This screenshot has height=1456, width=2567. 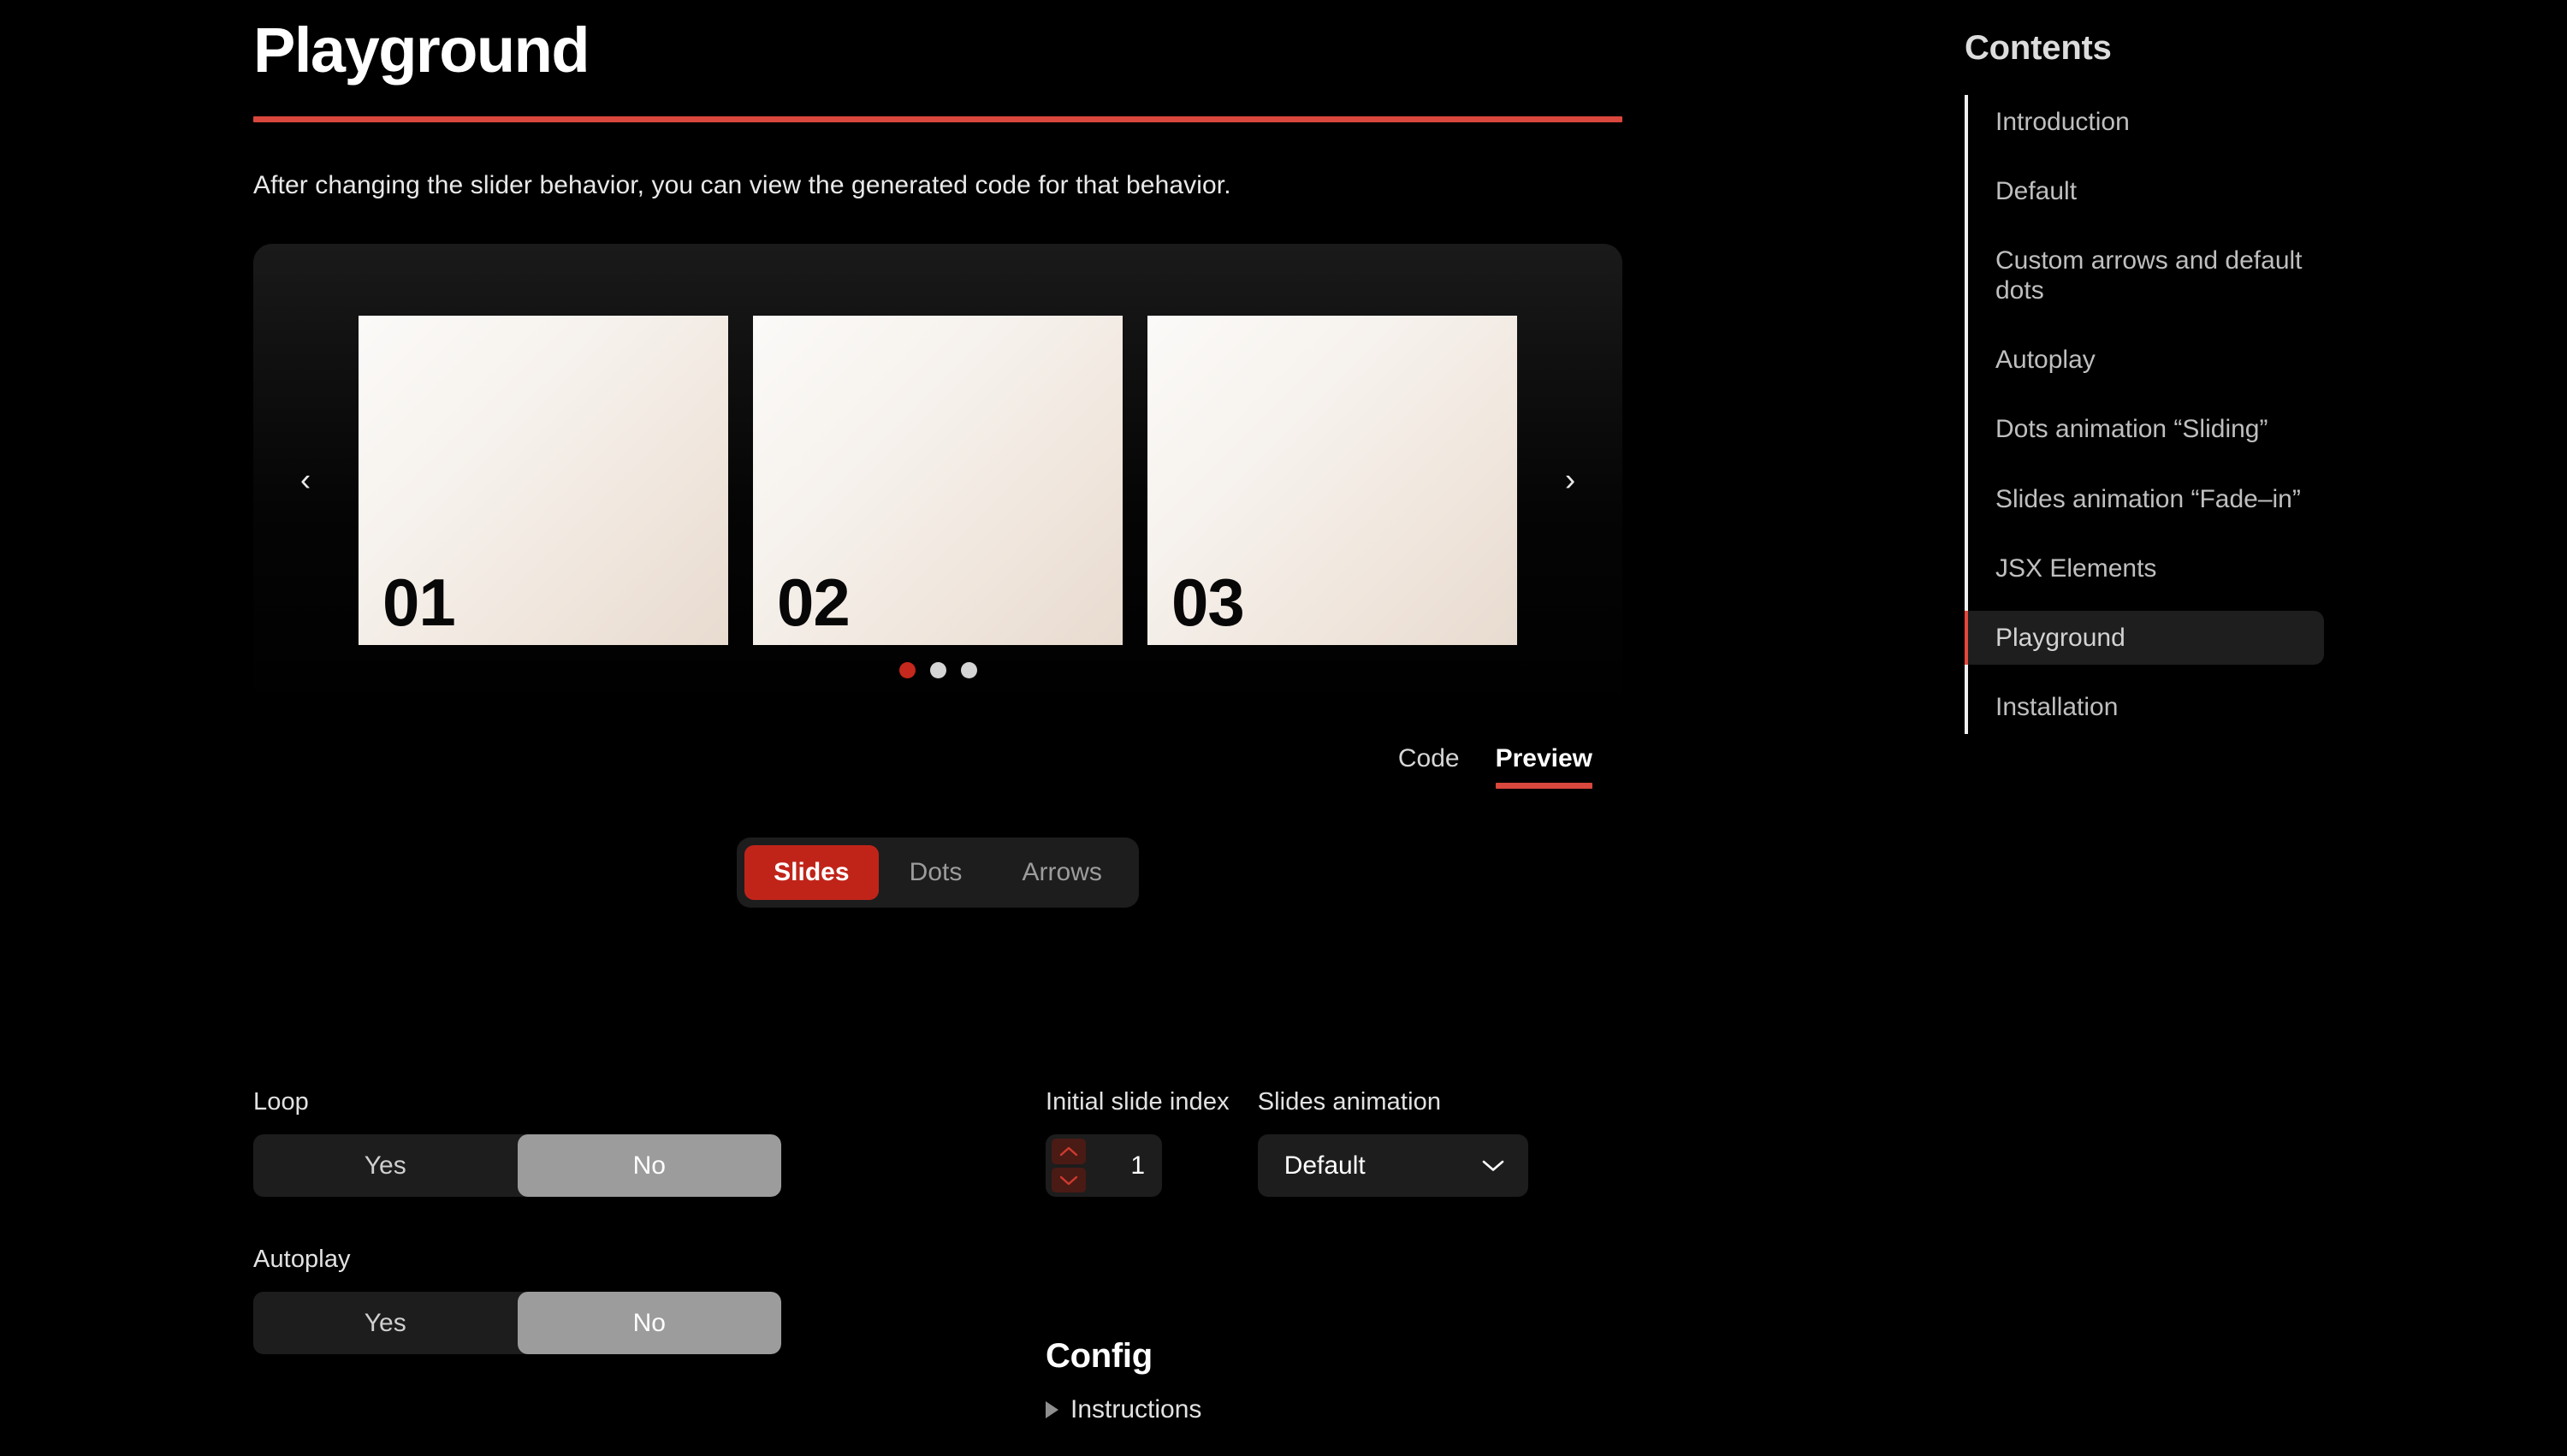 I want to click on slides-animation-label: Slides animation, so click(x=1350, y=1102).